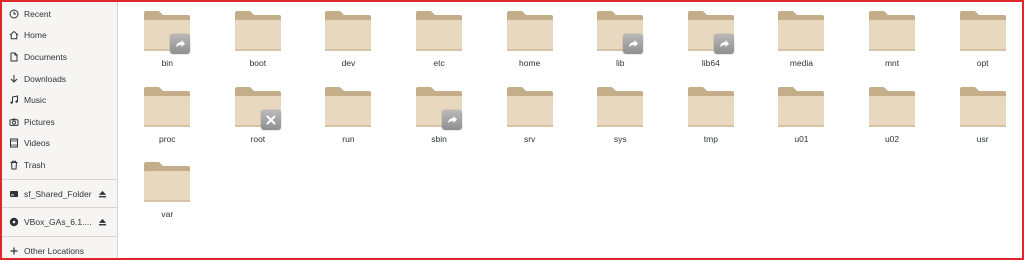  I want to click on sidebar-item-pictures: Pictures, so click(59, 122).